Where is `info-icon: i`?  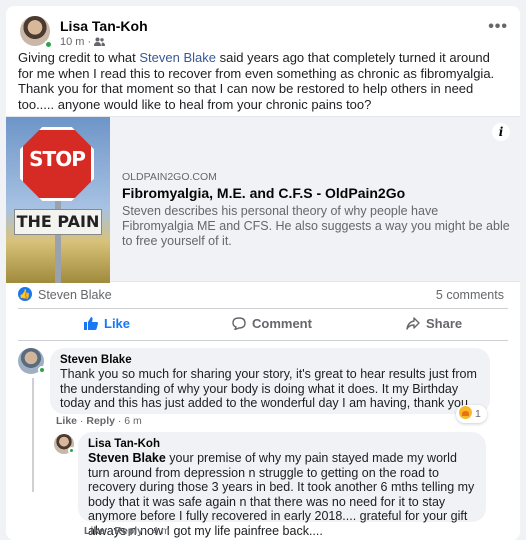 info-icon: i is located at coordinates (501, 132).